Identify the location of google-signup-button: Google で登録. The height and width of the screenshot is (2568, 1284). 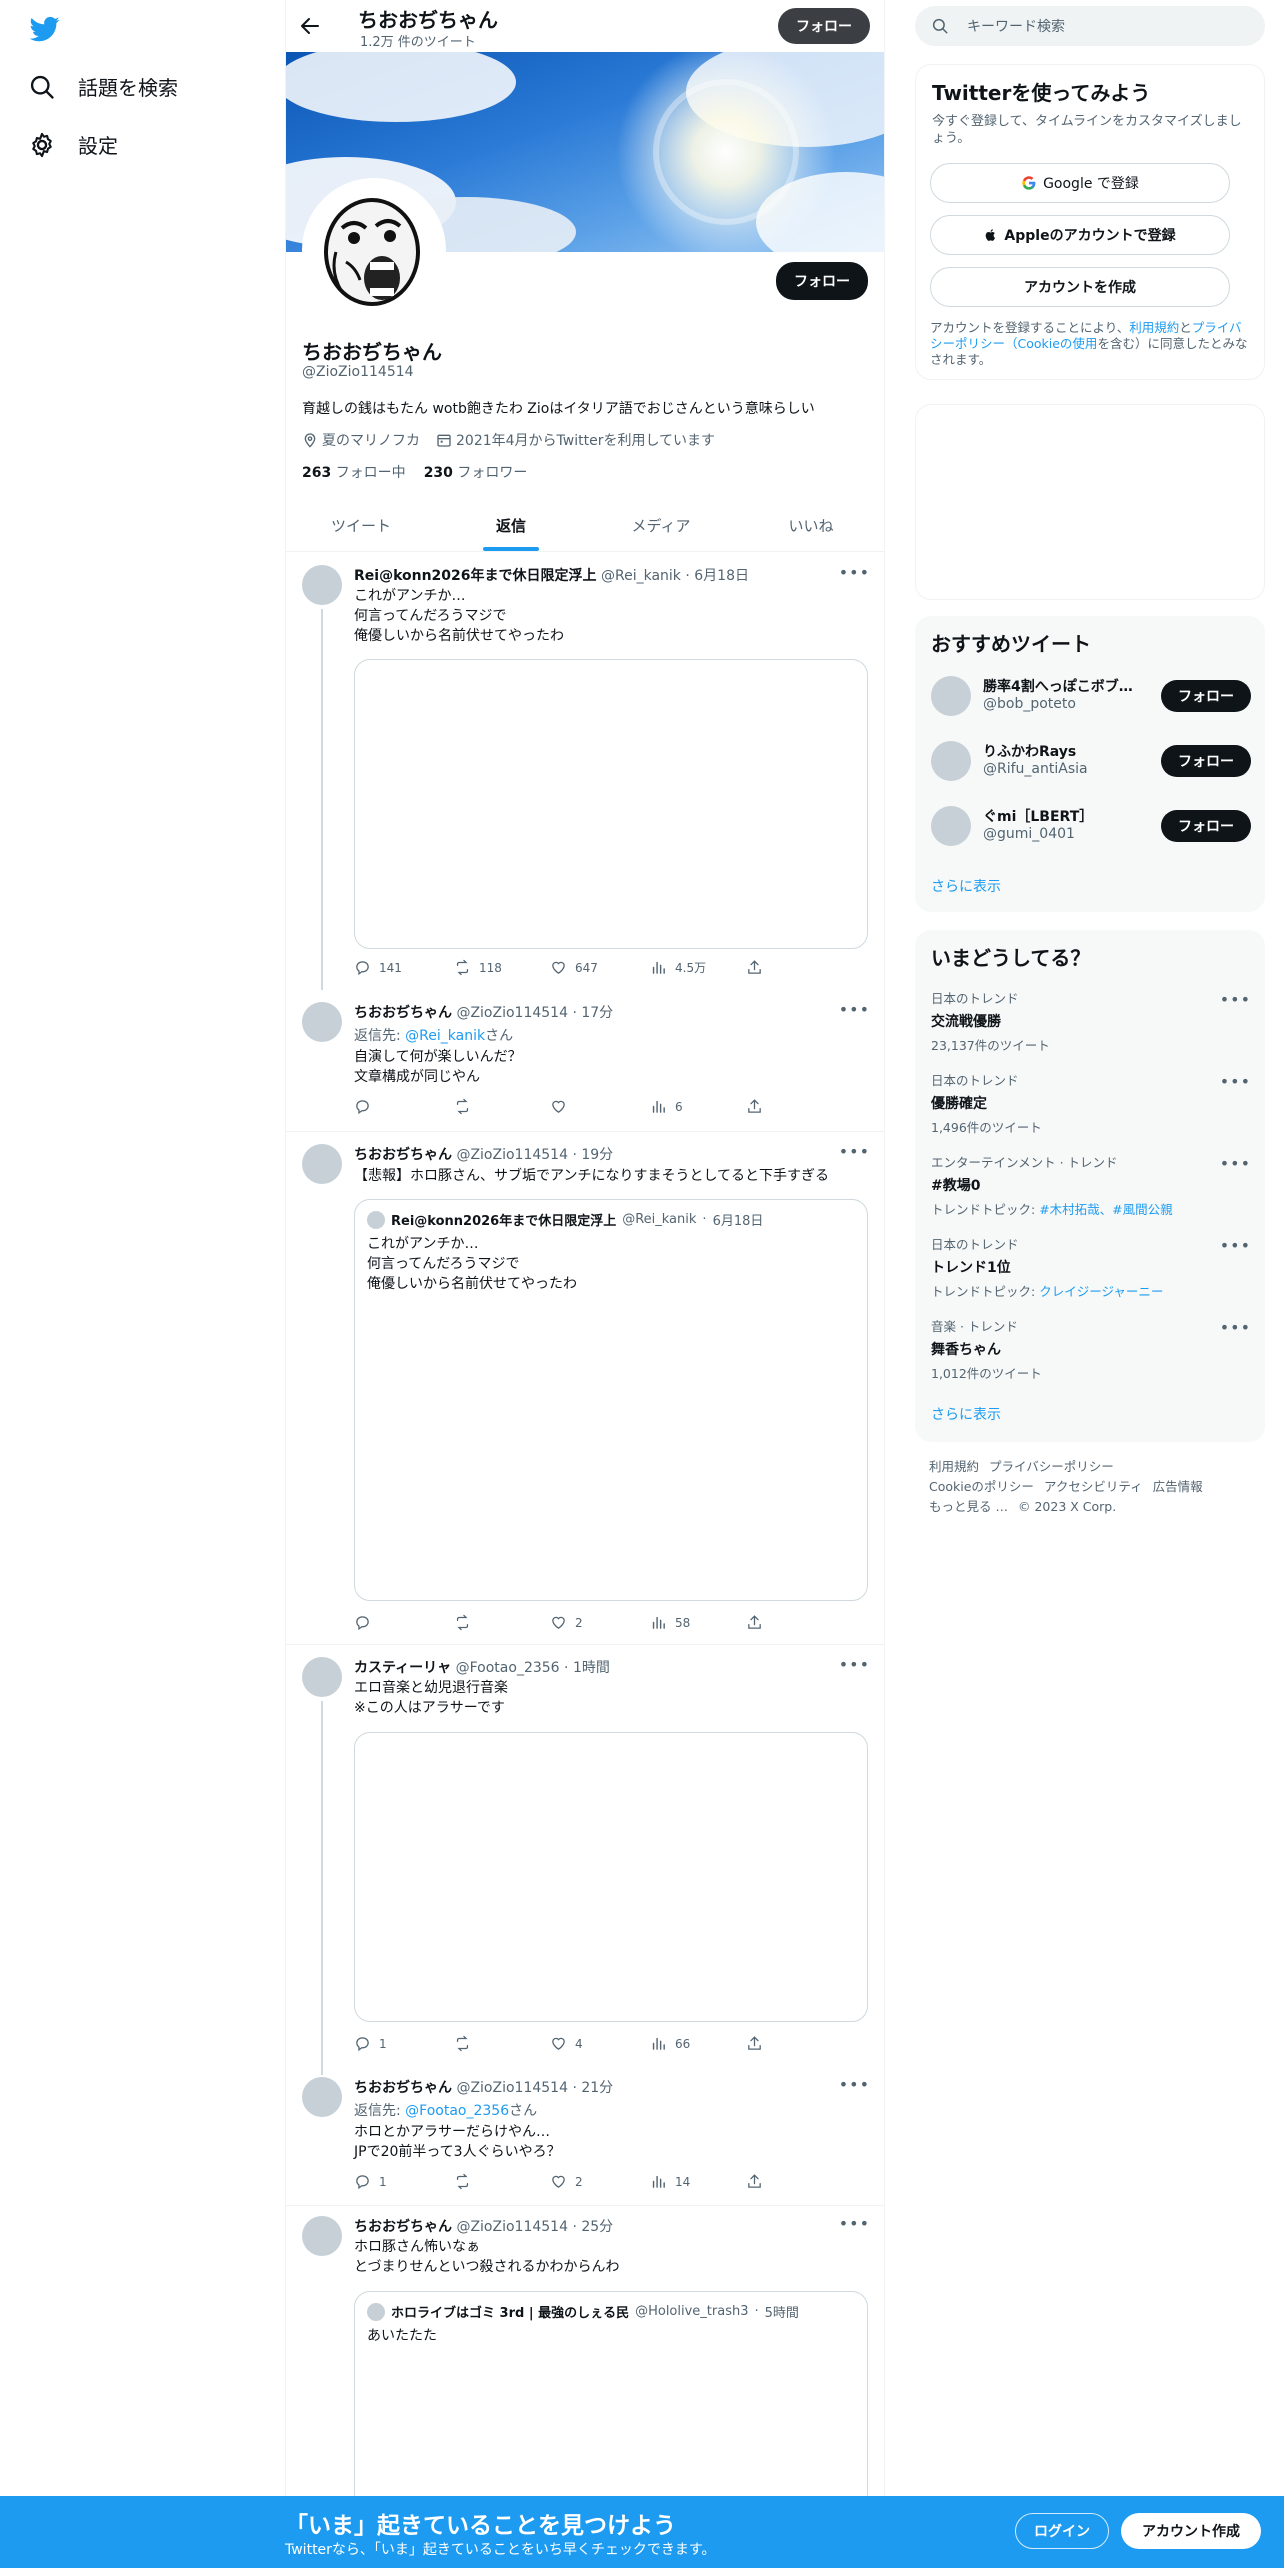
(1080, 183).